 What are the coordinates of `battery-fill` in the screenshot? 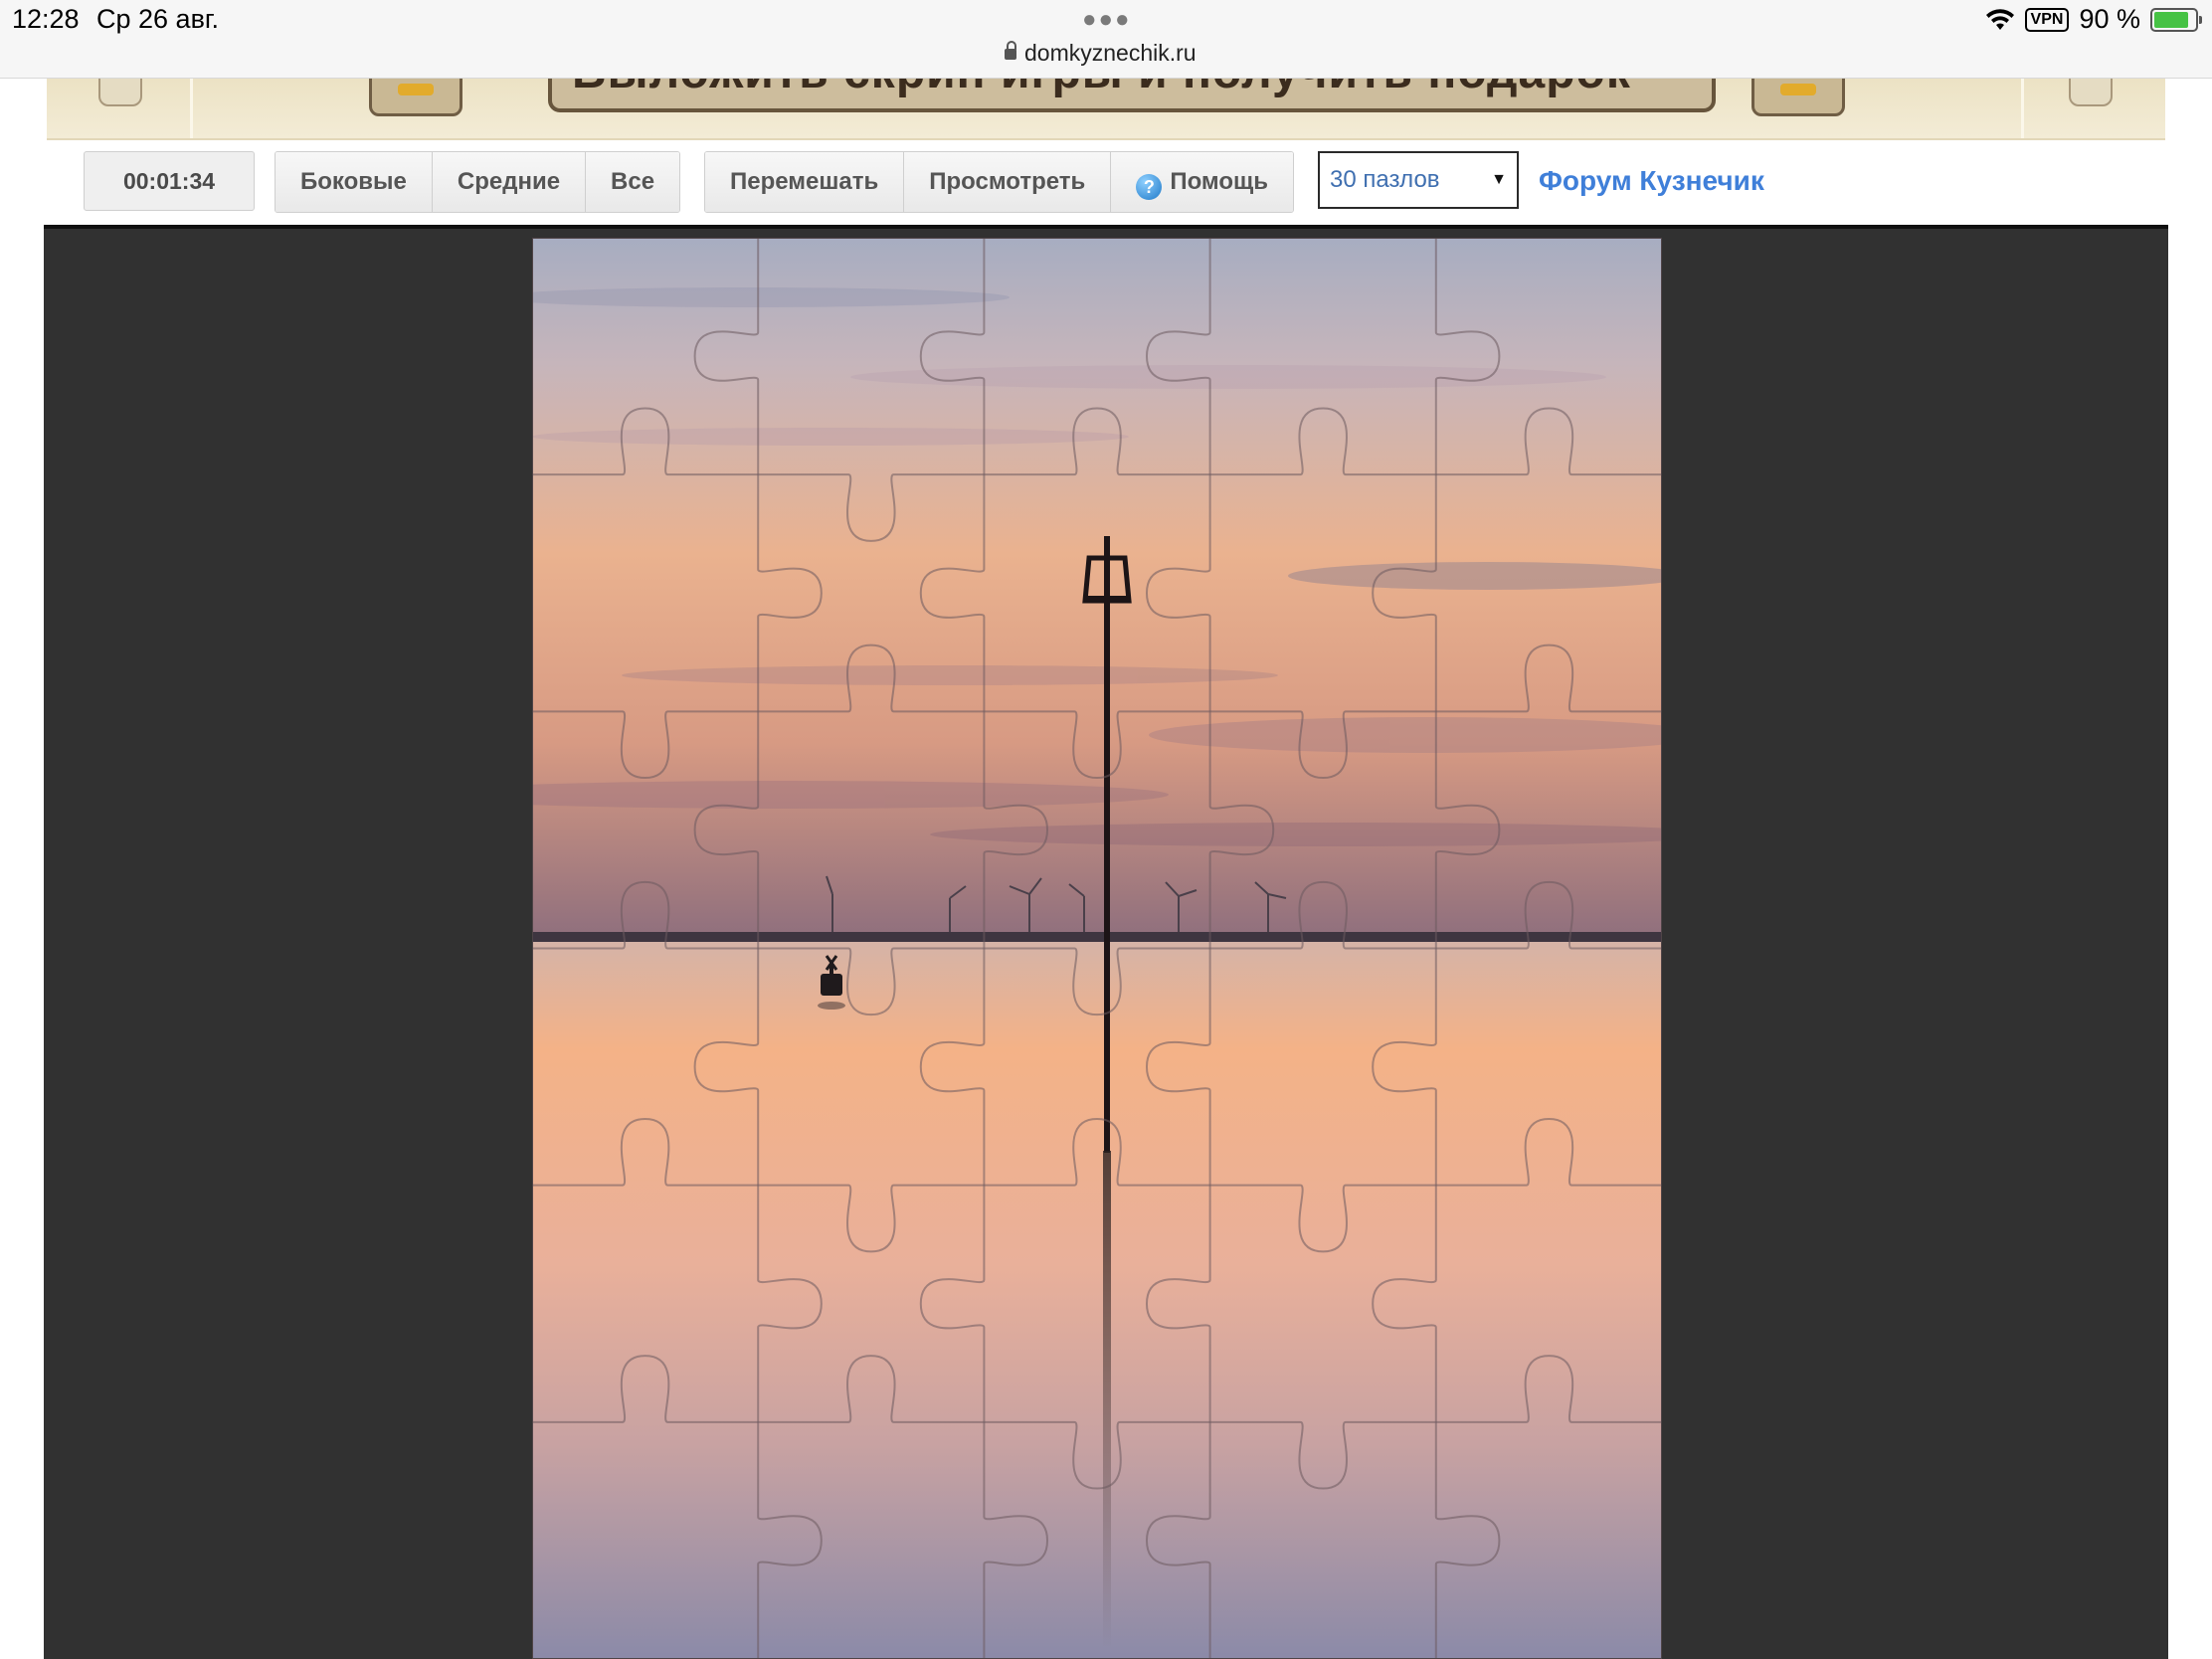 It's located at (2171, 19).